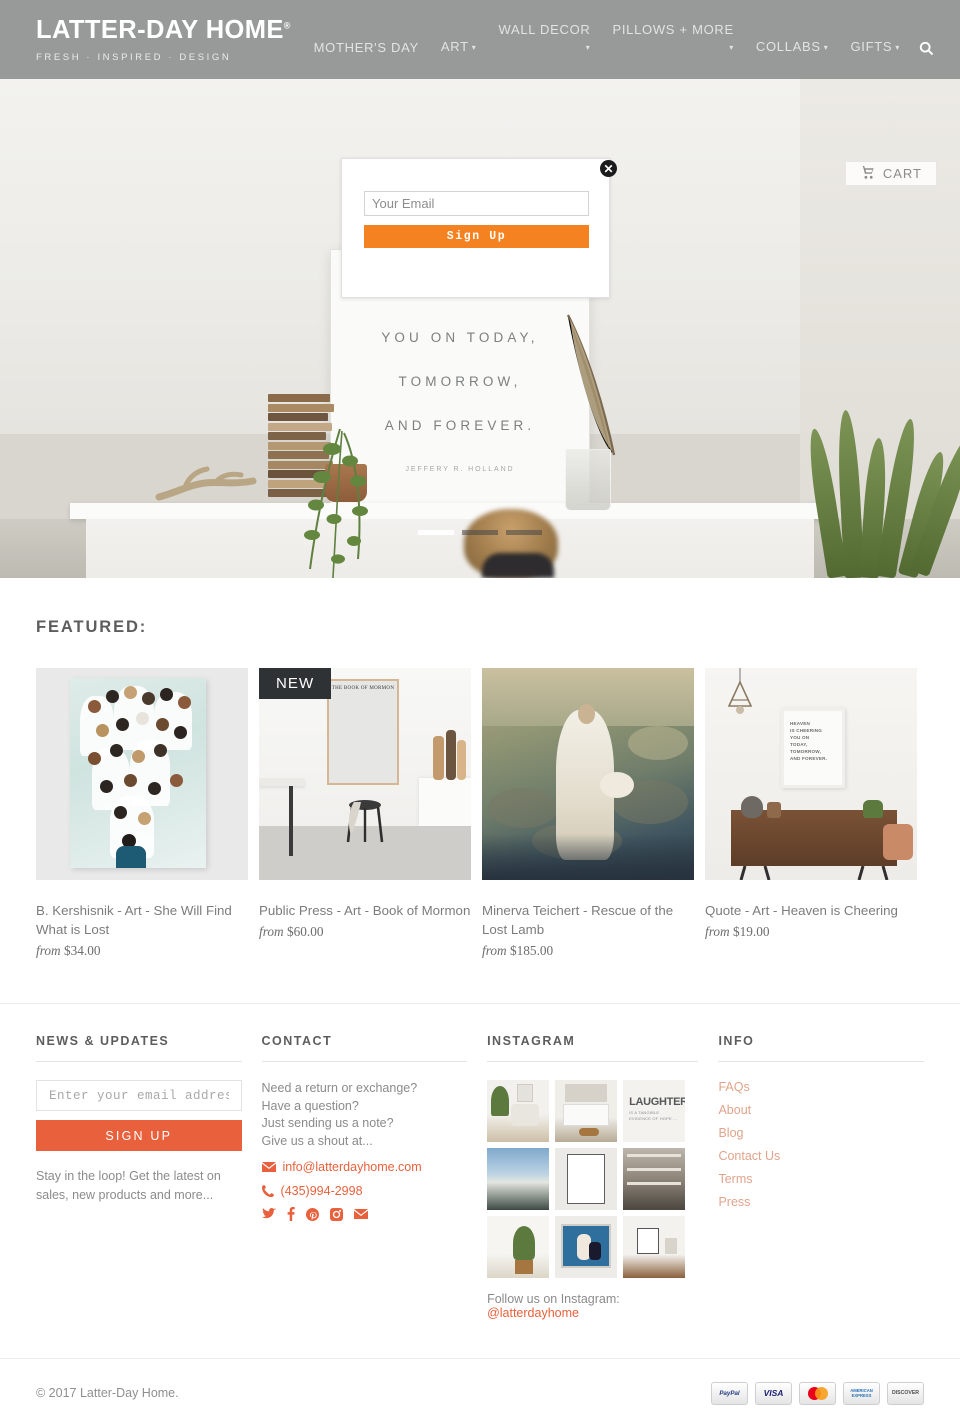 The width and height of the screenshot is (960, 1427). What do you see at coordinates (352, 1167) in the screenshot?
I see `contact-email-link: info@latterdayhome.com` at bounding box center [352, 1167].